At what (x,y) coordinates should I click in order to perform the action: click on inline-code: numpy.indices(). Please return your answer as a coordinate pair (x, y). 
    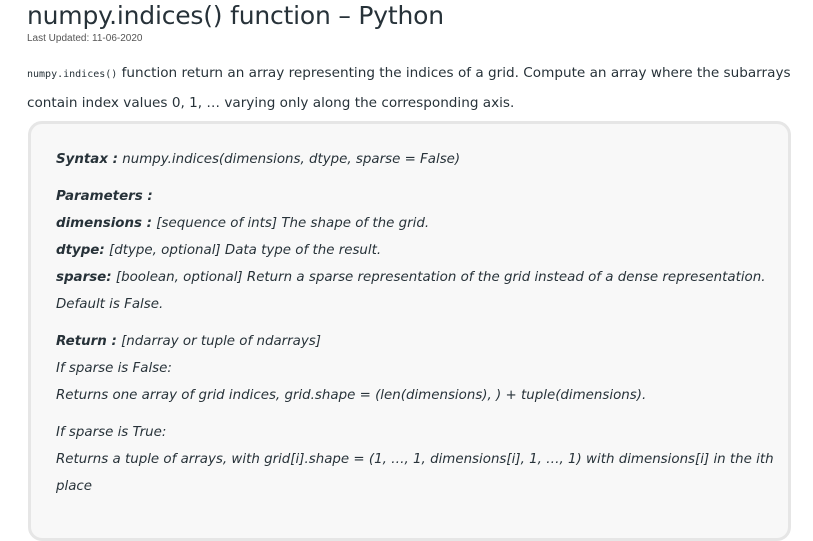
    Looking at the image, I should click on (72, 74).